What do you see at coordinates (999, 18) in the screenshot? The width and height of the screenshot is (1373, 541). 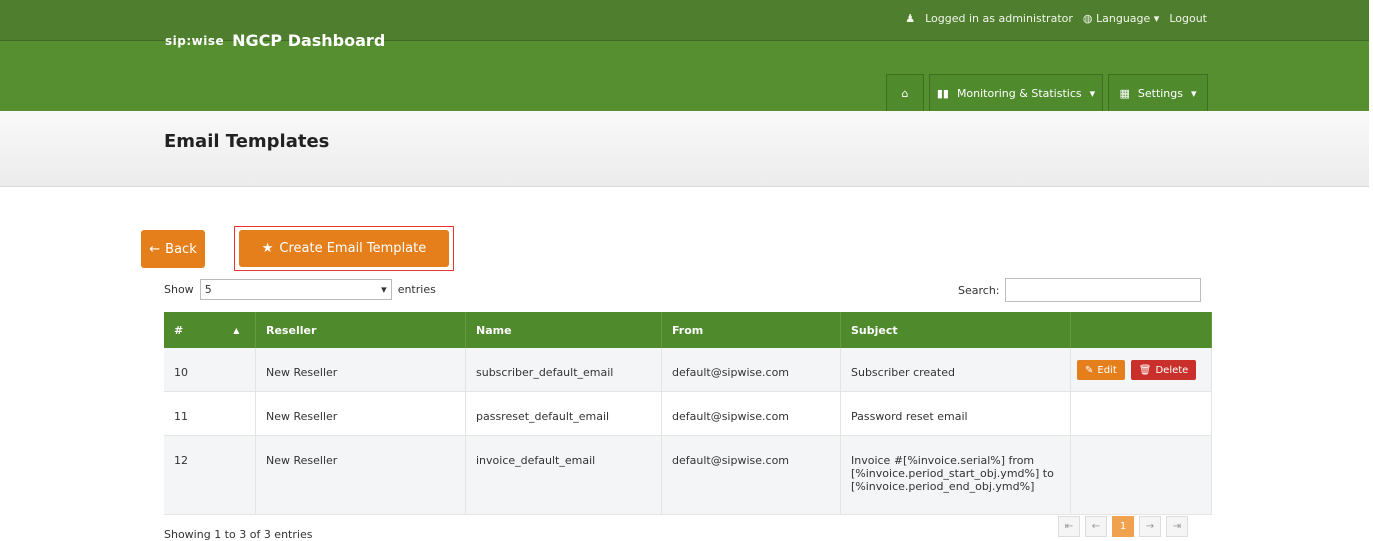 I see `logged-in-label: Logged in as administrator` at bounding box center [999, 18].